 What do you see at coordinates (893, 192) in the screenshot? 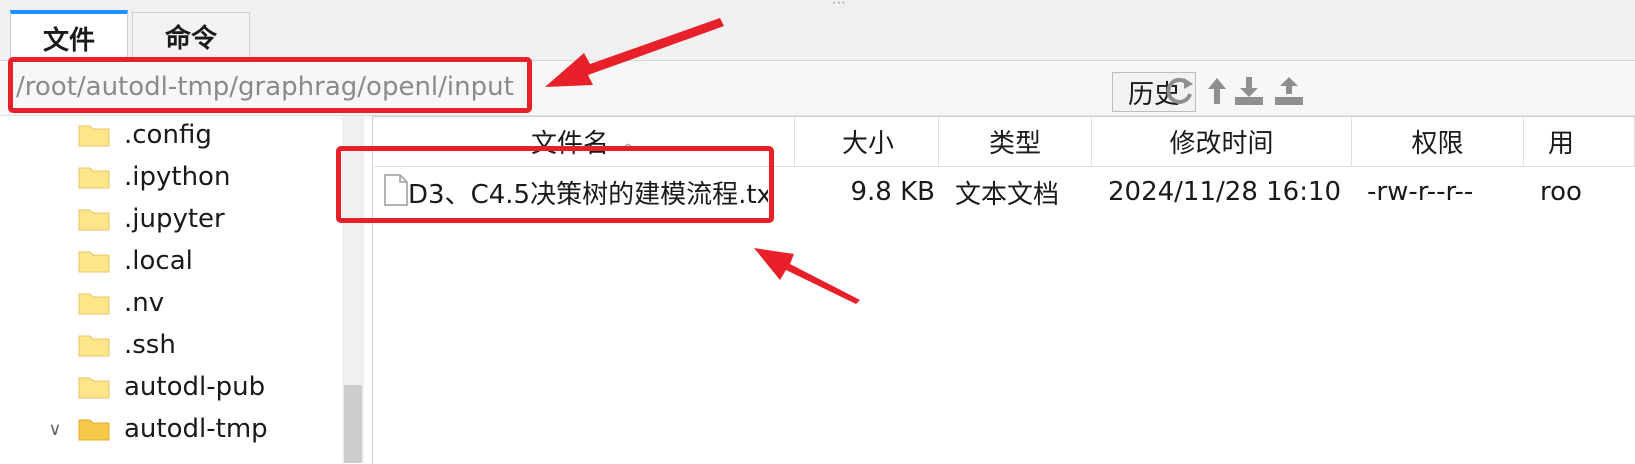
I see `table-row-size: 9.8 KB` at bounding box center [893, 192].